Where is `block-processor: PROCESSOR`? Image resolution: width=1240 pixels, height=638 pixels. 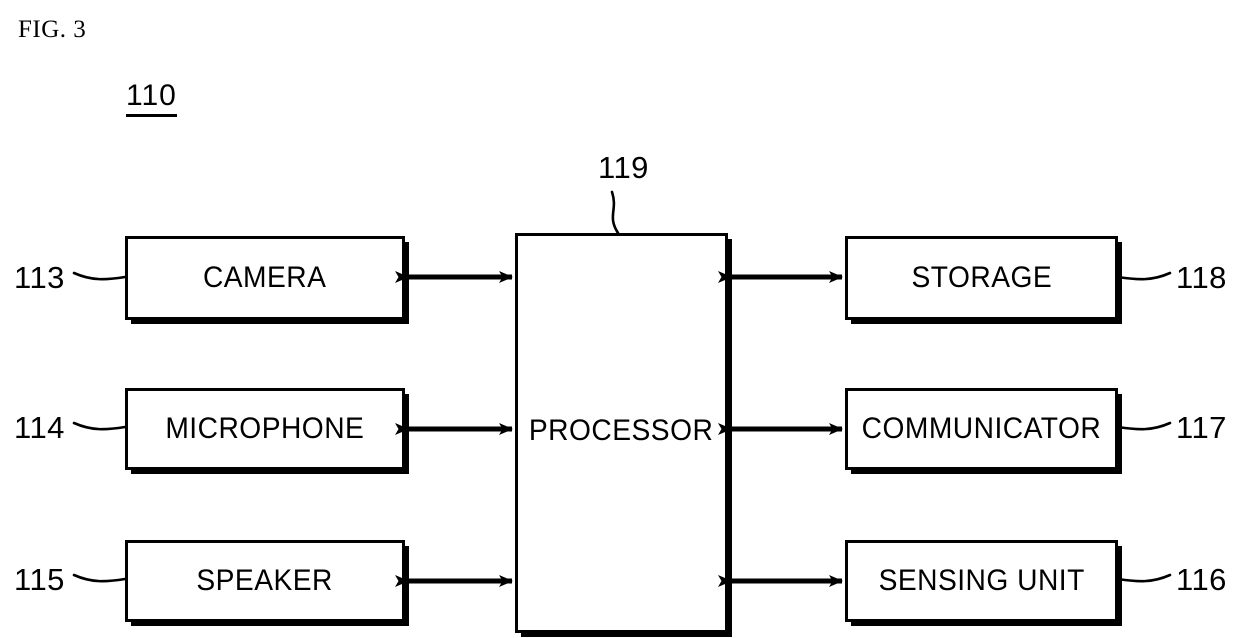 block-processor: PROCESSOR is located at coordinates (621, 433).